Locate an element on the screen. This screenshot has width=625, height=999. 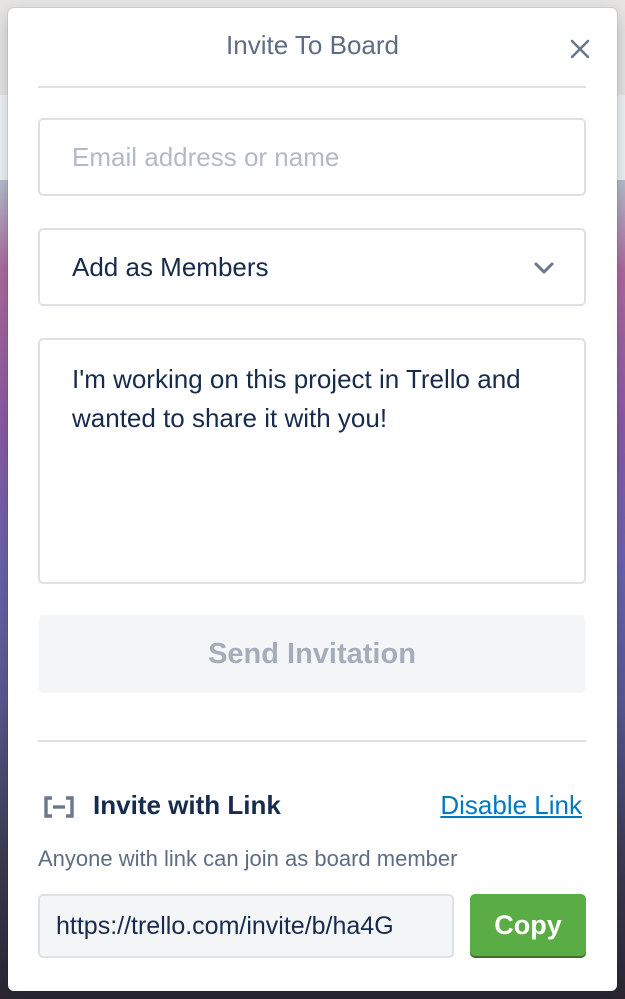
role-select-value: Add as Members is located at coordinates (170, 266).